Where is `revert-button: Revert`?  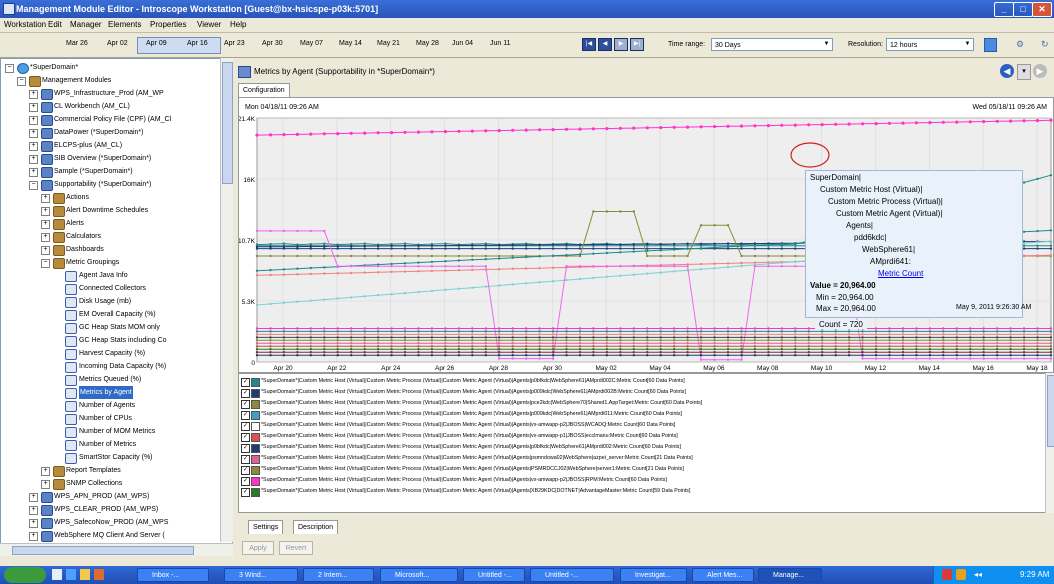
revert-button: Revert is located at coordinates (296, 548).